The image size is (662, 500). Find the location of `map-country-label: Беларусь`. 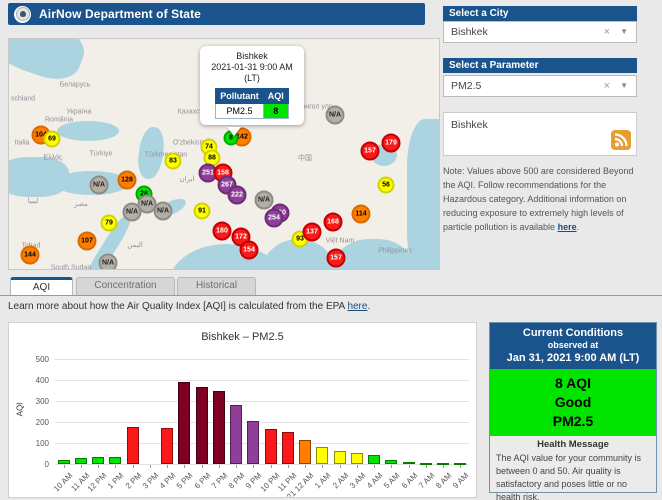

map-country-label: Беларусь is located at coordinates (75, 85).